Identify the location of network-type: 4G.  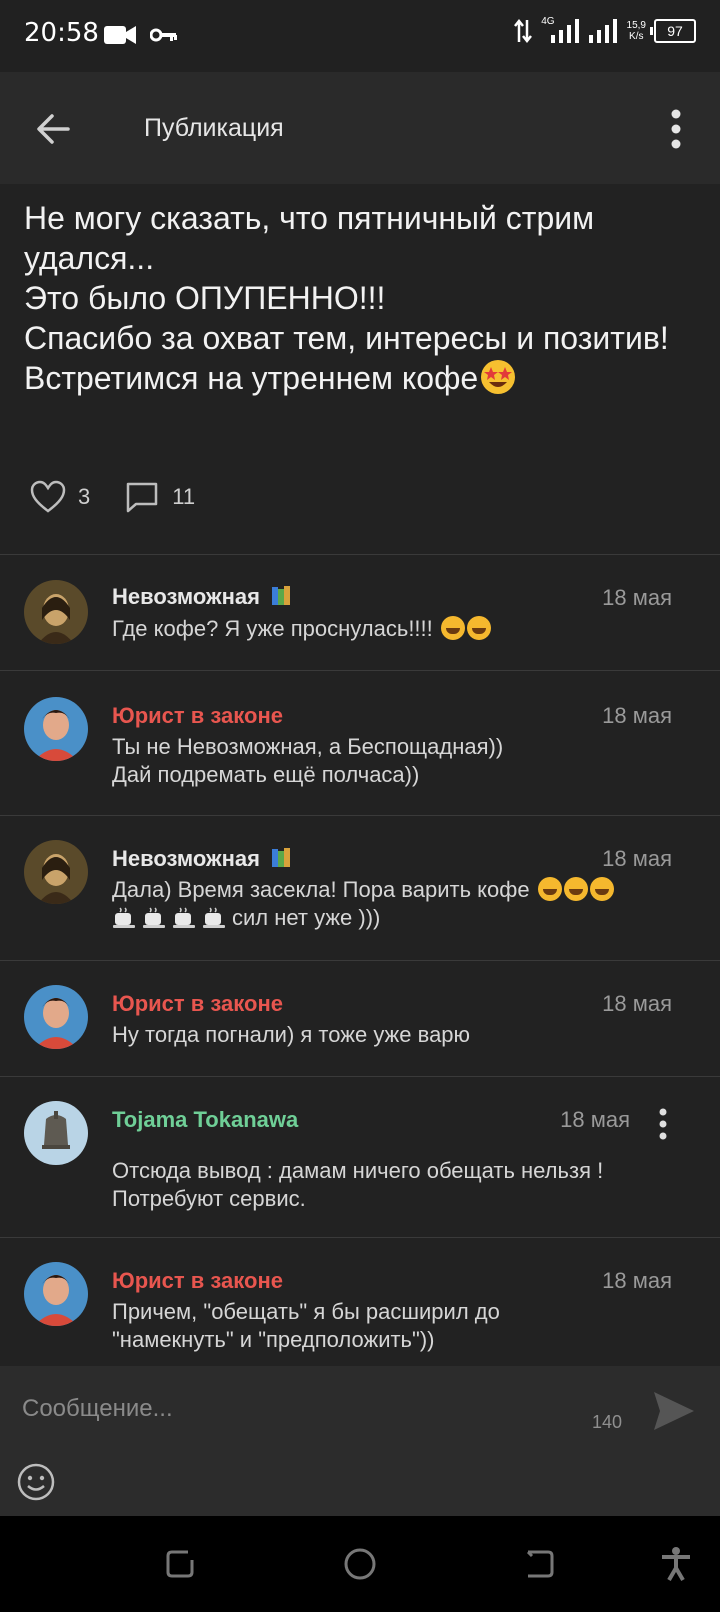
(548, 21).